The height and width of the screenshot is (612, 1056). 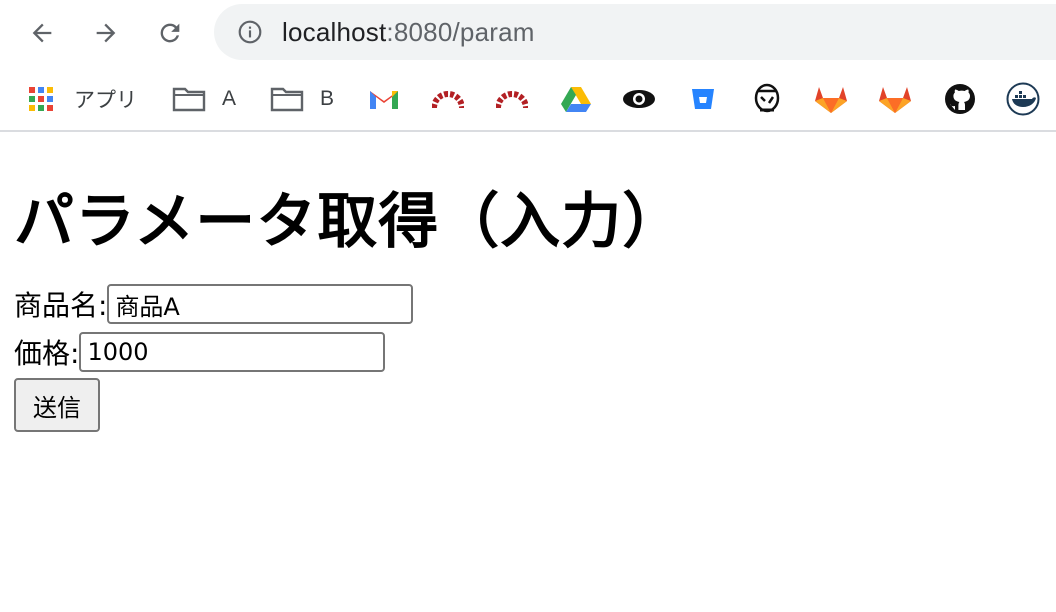 I want to click on bookmarks-bar: アプリ A B, so click(x=528, y=99).